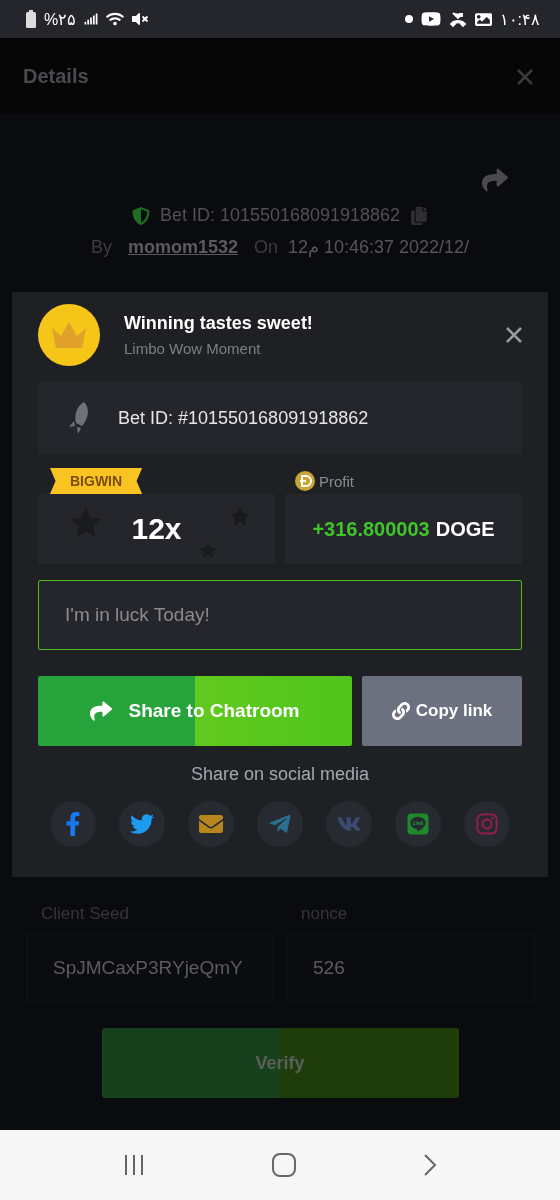 The width and height of the screenshot is (560, 1200). Describe the element at coordinates (280, 1063) in the screenshot. I see `verify-button: Verify` at that location.